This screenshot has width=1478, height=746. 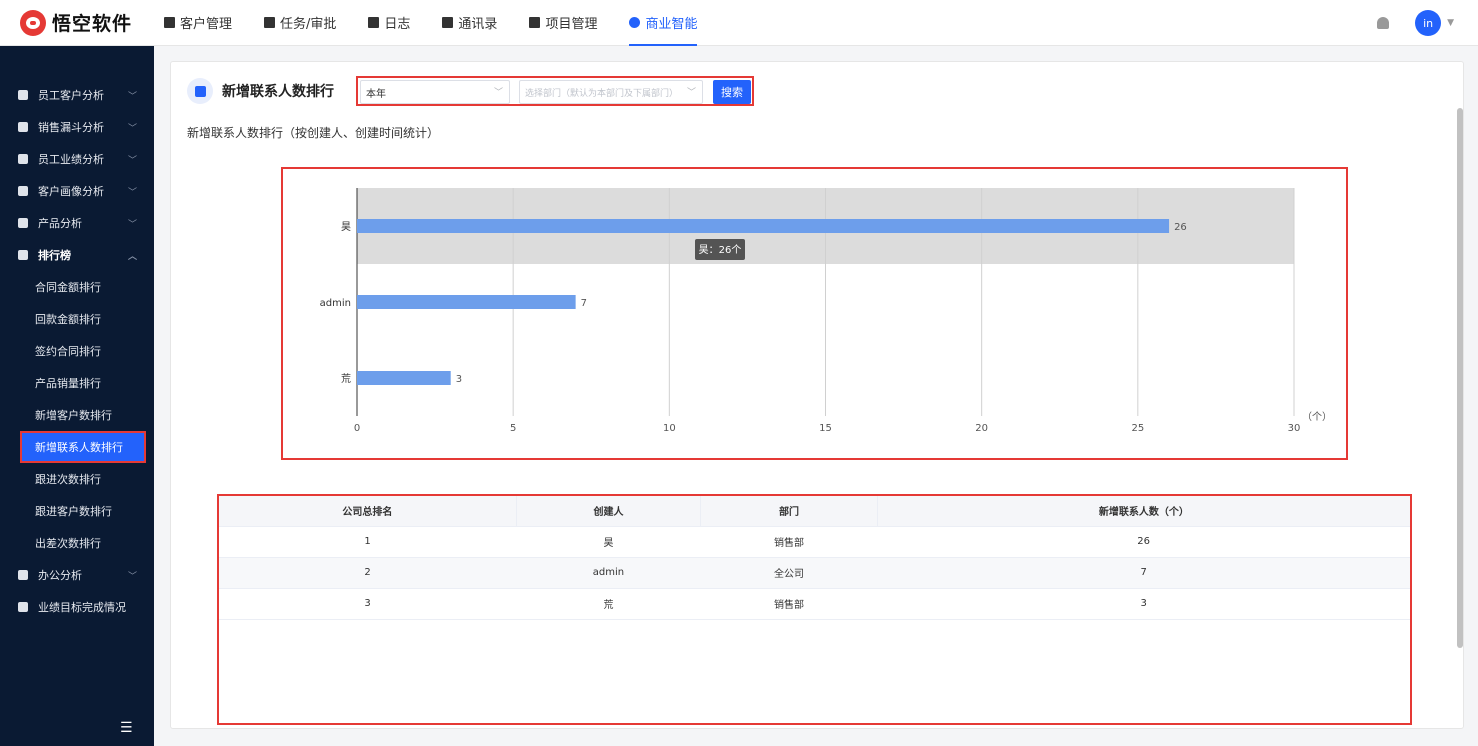 I want to click on filter-bar: 本年 ﹀ 选择部门（默认为本部门及下属部门） ﹀ 搜索, so click(x=555, y=91).